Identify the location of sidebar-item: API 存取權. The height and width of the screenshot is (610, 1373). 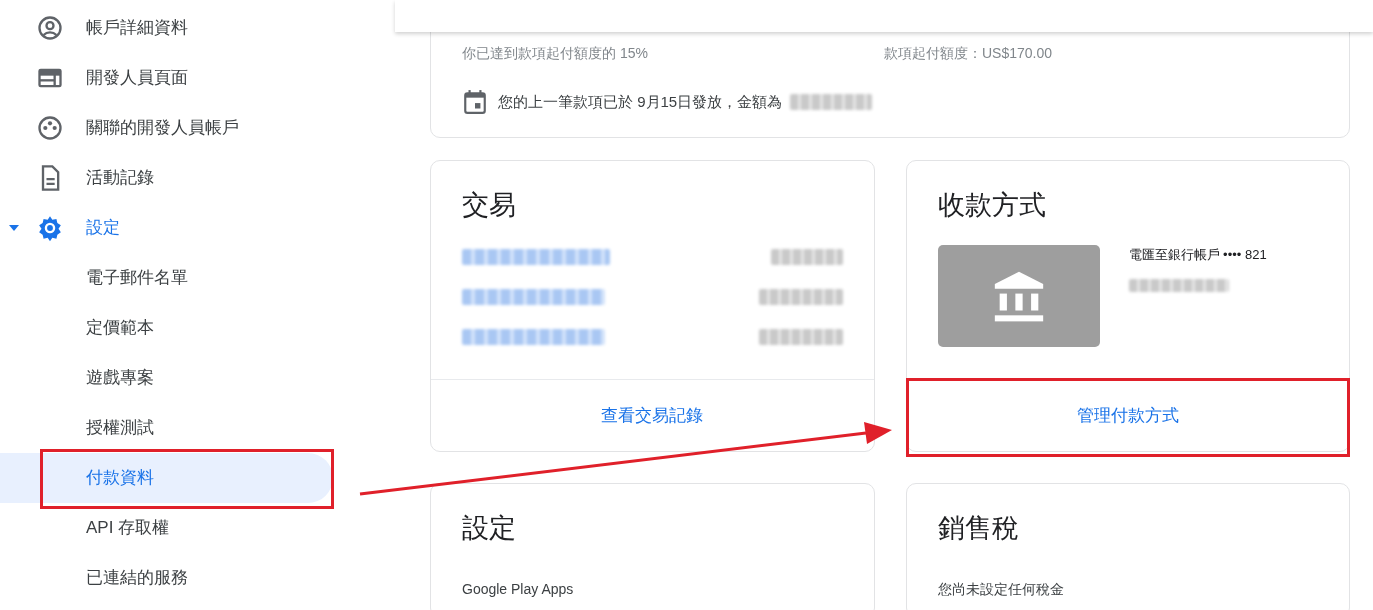
(166, 528).